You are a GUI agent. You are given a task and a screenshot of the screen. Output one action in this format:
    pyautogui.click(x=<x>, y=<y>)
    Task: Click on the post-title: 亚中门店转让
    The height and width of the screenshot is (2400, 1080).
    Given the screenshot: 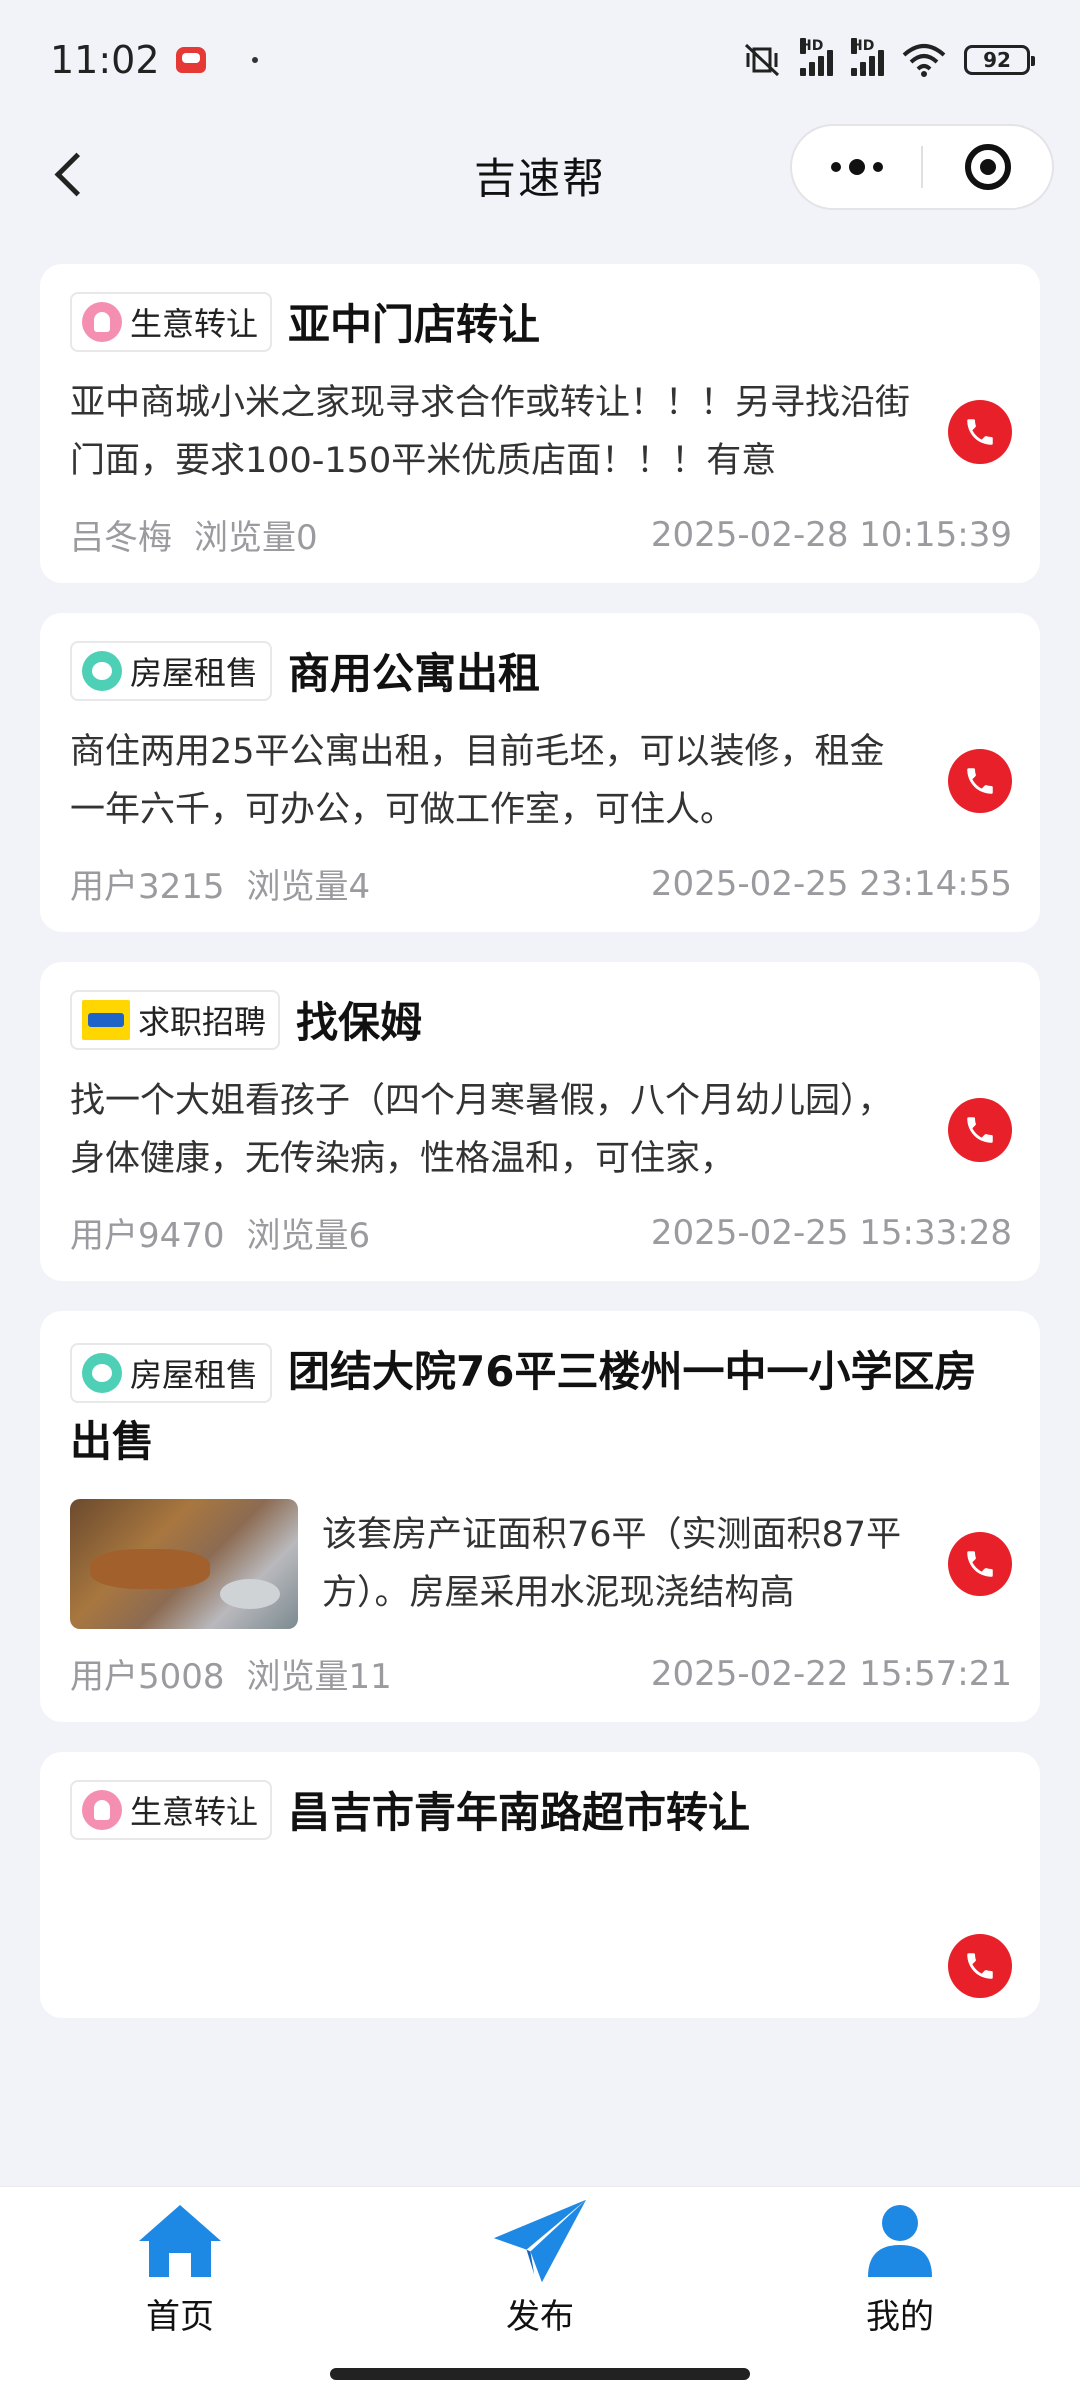 What is the action you would take?
    pyautogui.click(x=414, y=324)
    